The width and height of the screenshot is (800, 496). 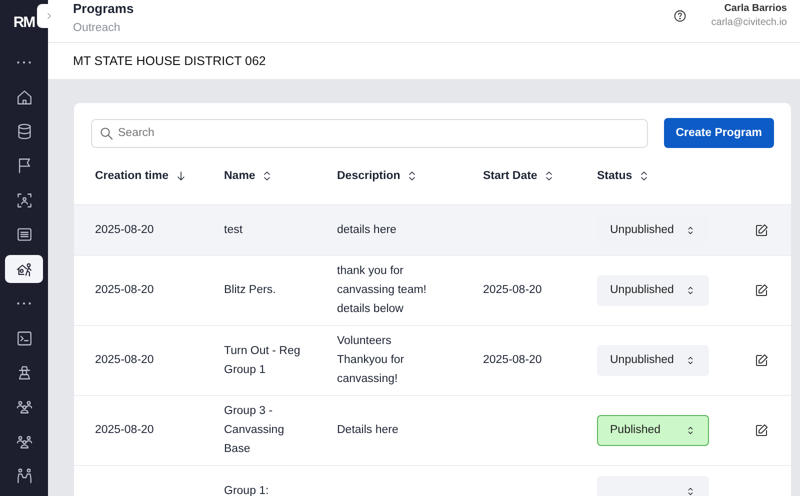 I want to click on column-header: Status, so click(x=614, y=176).